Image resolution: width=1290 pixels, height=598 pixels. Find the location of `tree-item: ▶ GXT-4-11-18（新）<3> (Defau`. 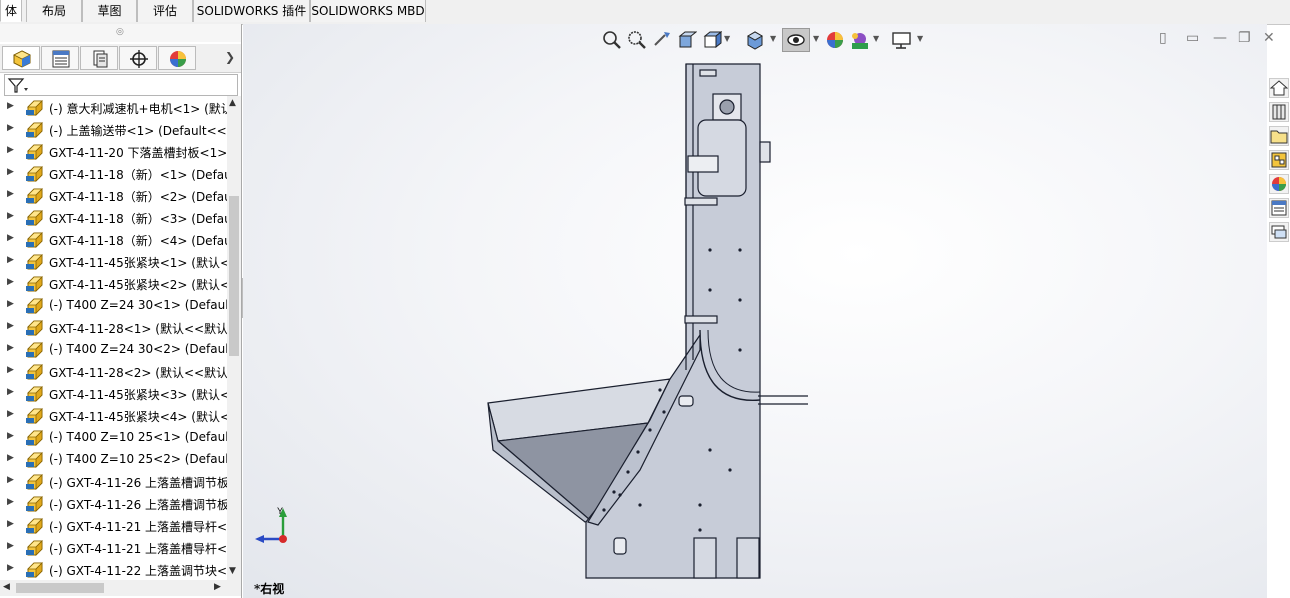

tree-item: ▶ GXT-4-11-18（新）<3> (Defau is located at coordinates (113, 217).